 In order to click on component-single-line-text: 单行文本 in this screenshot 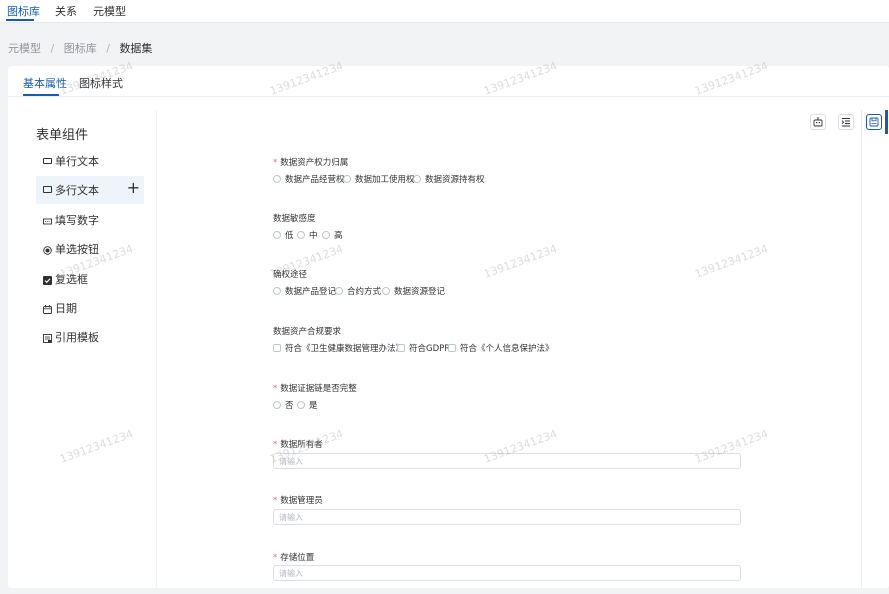, I will do `click(90, 161)`.